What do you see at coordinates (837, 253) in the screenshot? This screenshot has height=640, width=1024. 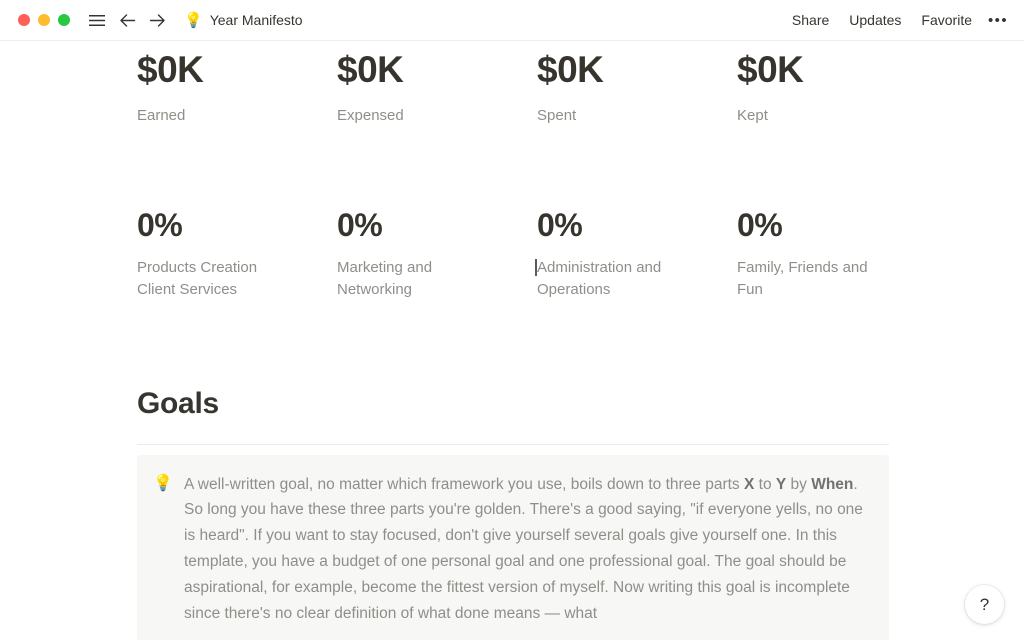 I see `stat-card-family-friends-fun: 0% Family, Friends and Fun` at bounding box center [837, 253].